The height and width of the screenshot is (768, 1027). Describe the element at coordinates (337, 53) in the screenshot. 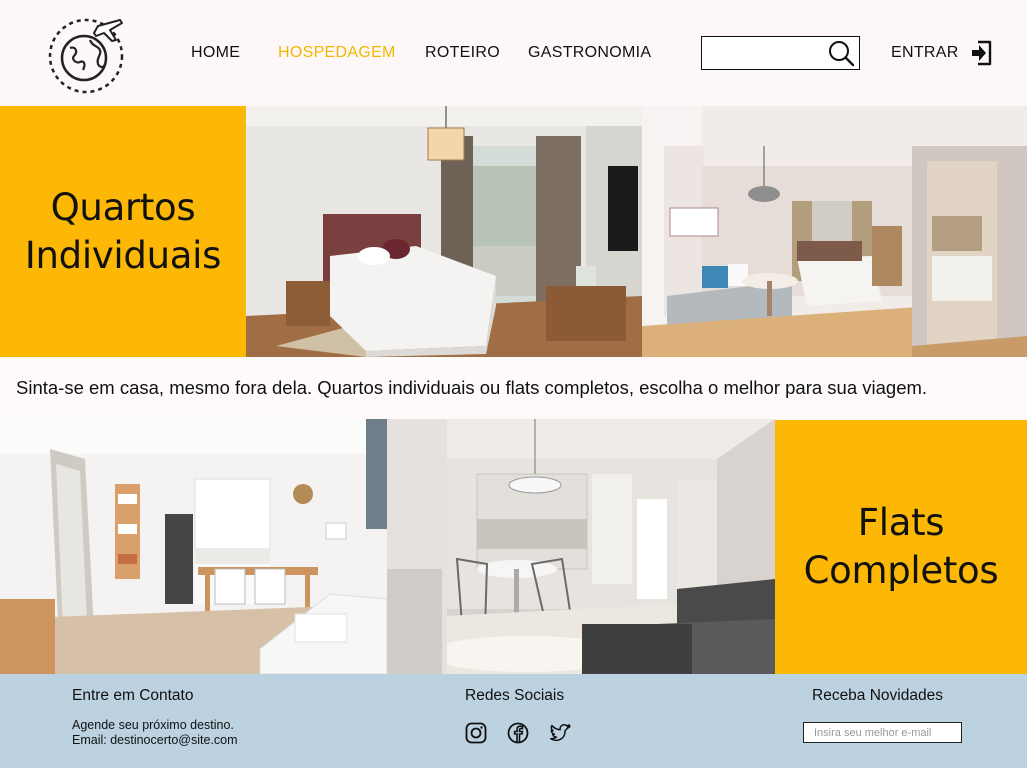

I see `nav-hospedagem: HOSPEDAGEM` at that location.